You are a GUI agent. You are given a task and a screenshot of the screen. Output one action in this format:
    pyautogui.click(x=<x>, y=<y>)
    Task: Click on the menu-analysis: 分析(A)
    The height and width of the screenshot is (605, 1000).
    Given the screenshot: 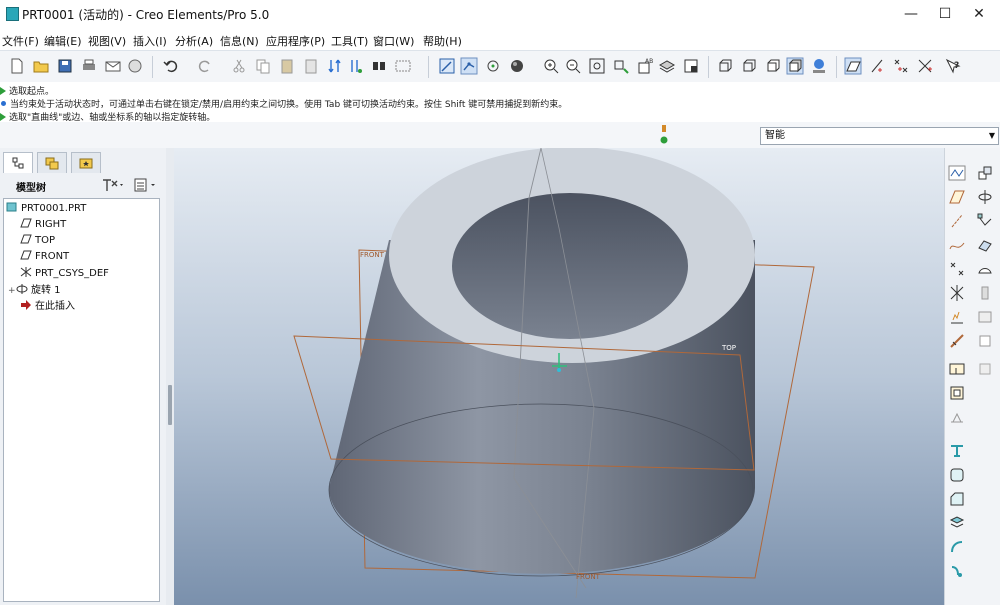 What is the action you would take?
    pyautogui.click(x=194, y=41)
    